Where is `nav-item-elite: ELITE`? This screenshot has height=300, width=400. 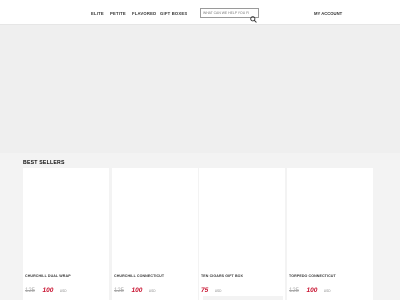 nav-item-elite: ELITE is located at coordinates (97, 13).